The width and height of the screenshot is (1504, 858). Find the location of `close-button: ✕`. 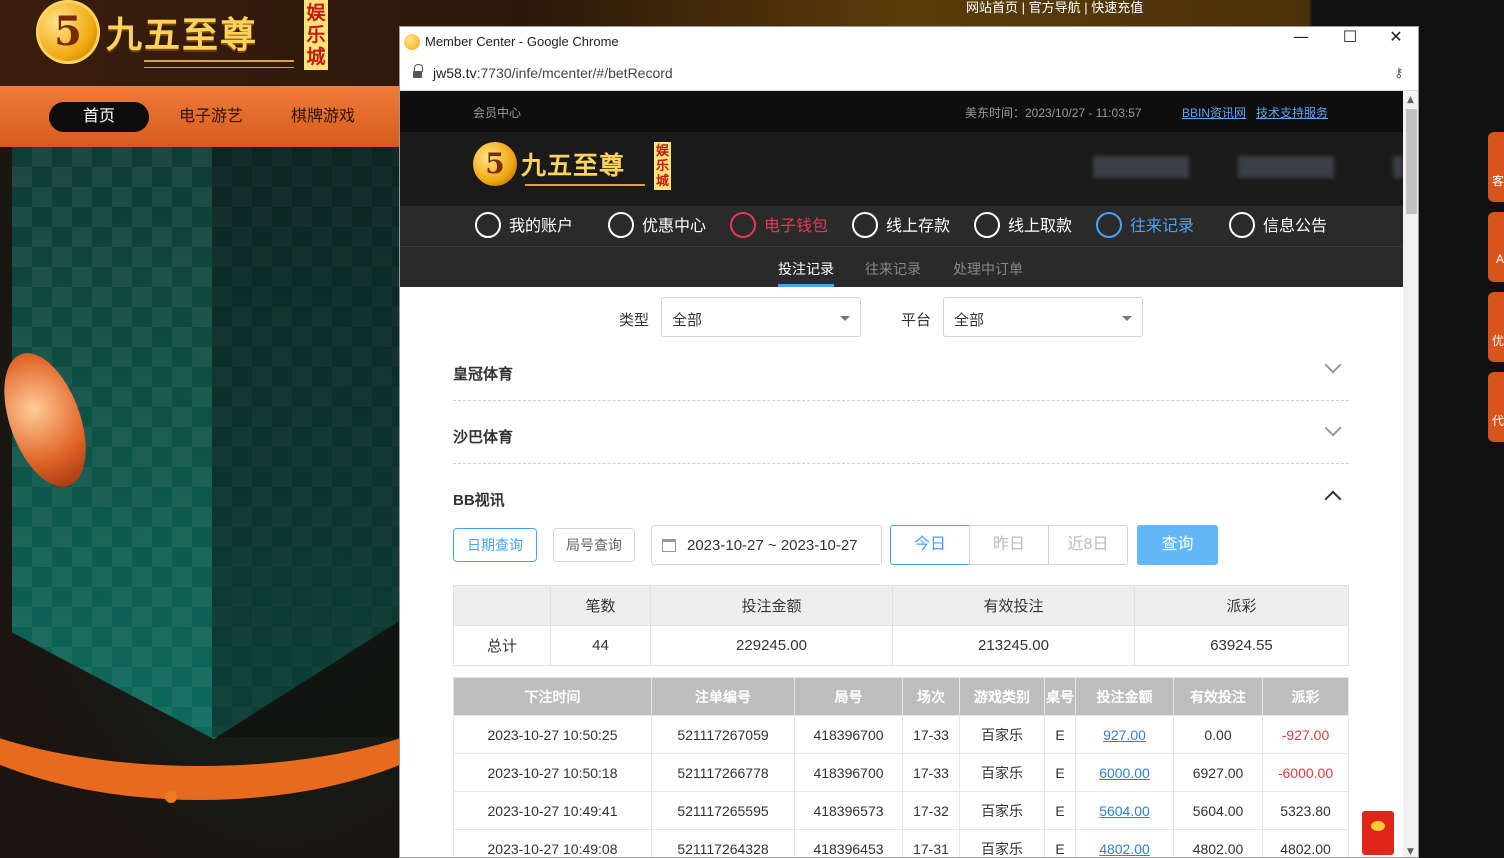

close-button: ✕ is located at coordinates (1395, 42).